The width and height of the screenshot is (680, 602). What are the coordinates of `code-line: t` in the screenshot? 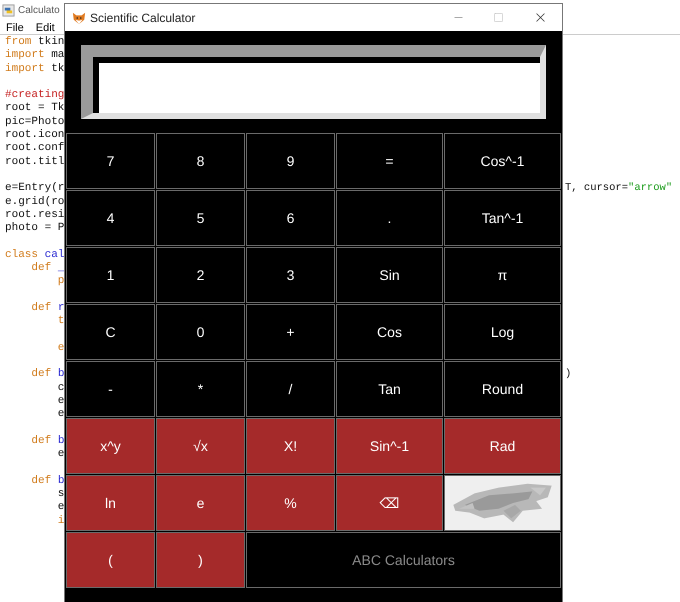 It's located at (60, 322).